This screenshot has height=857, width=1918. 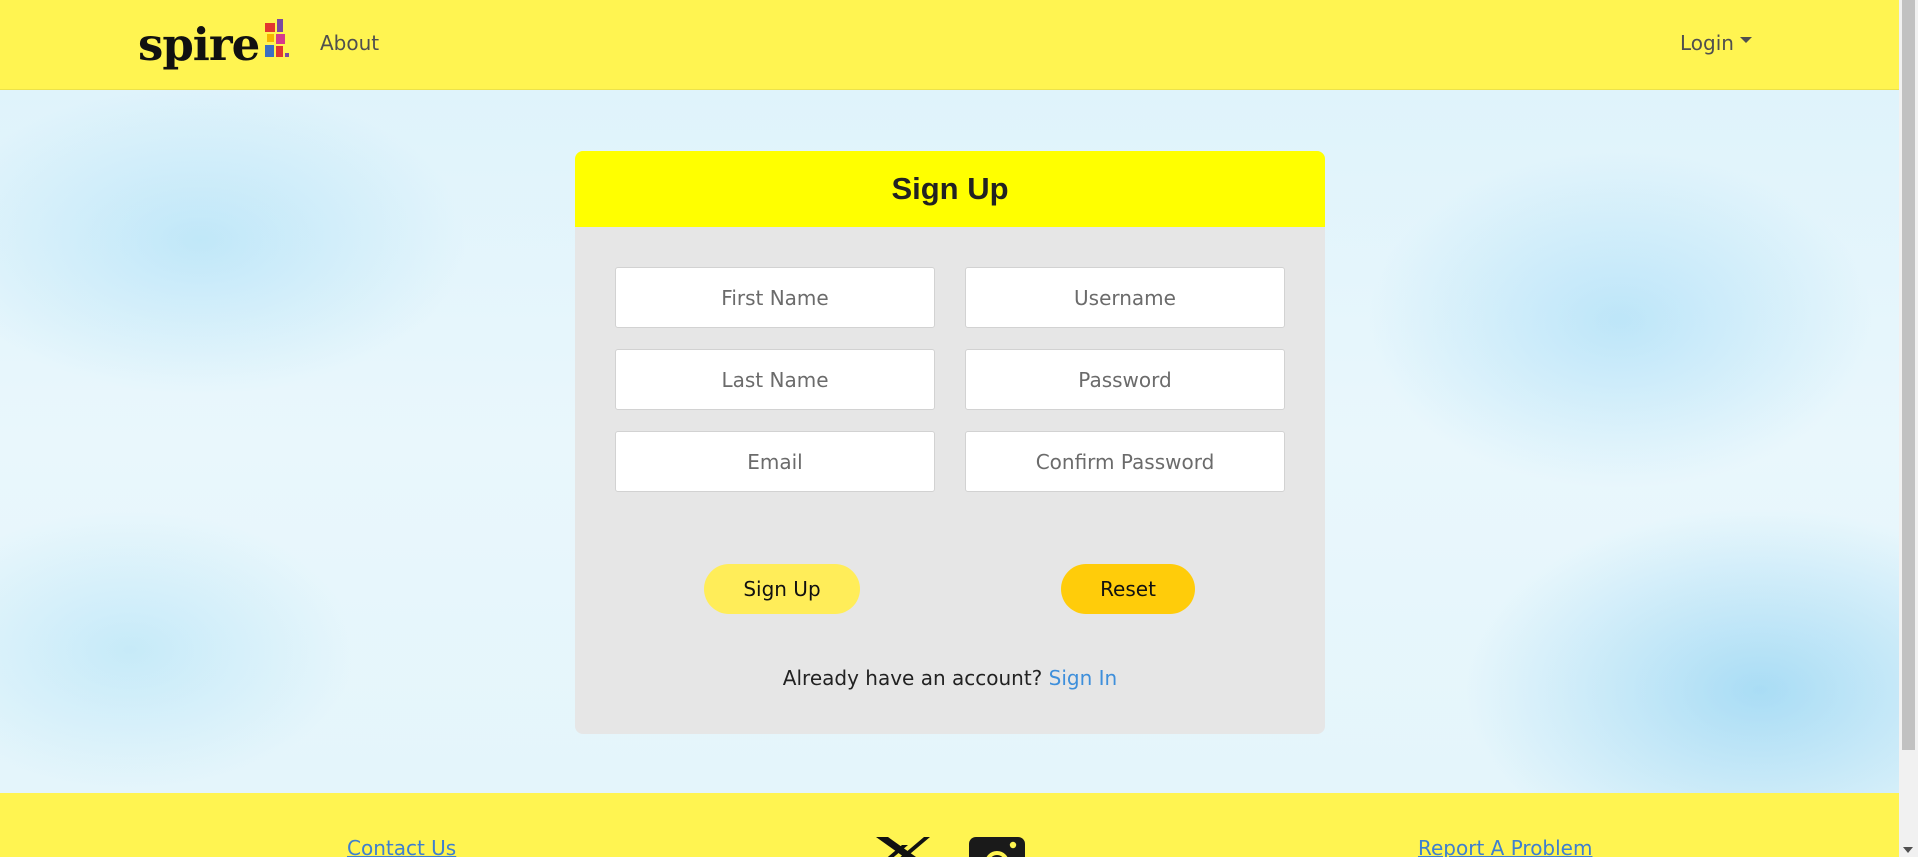 I want to click on password-input, so click(x=1125, y=379).